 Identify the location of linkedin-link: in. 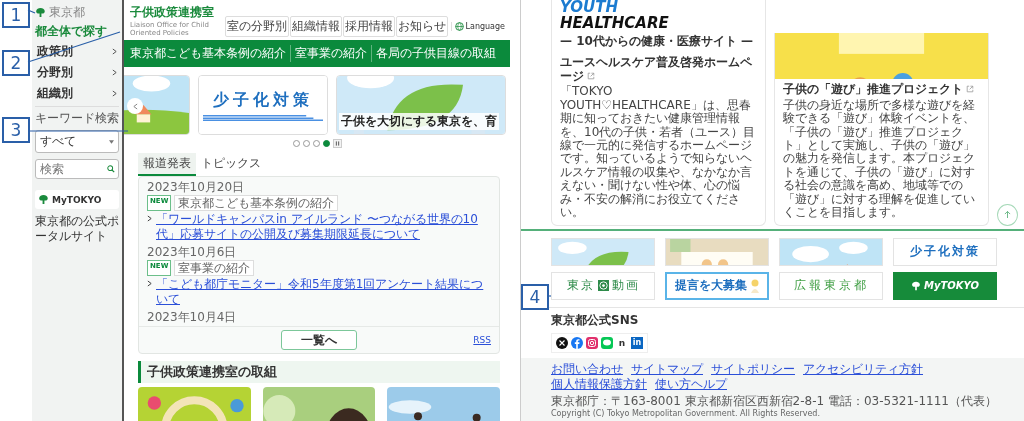
(637, 342).